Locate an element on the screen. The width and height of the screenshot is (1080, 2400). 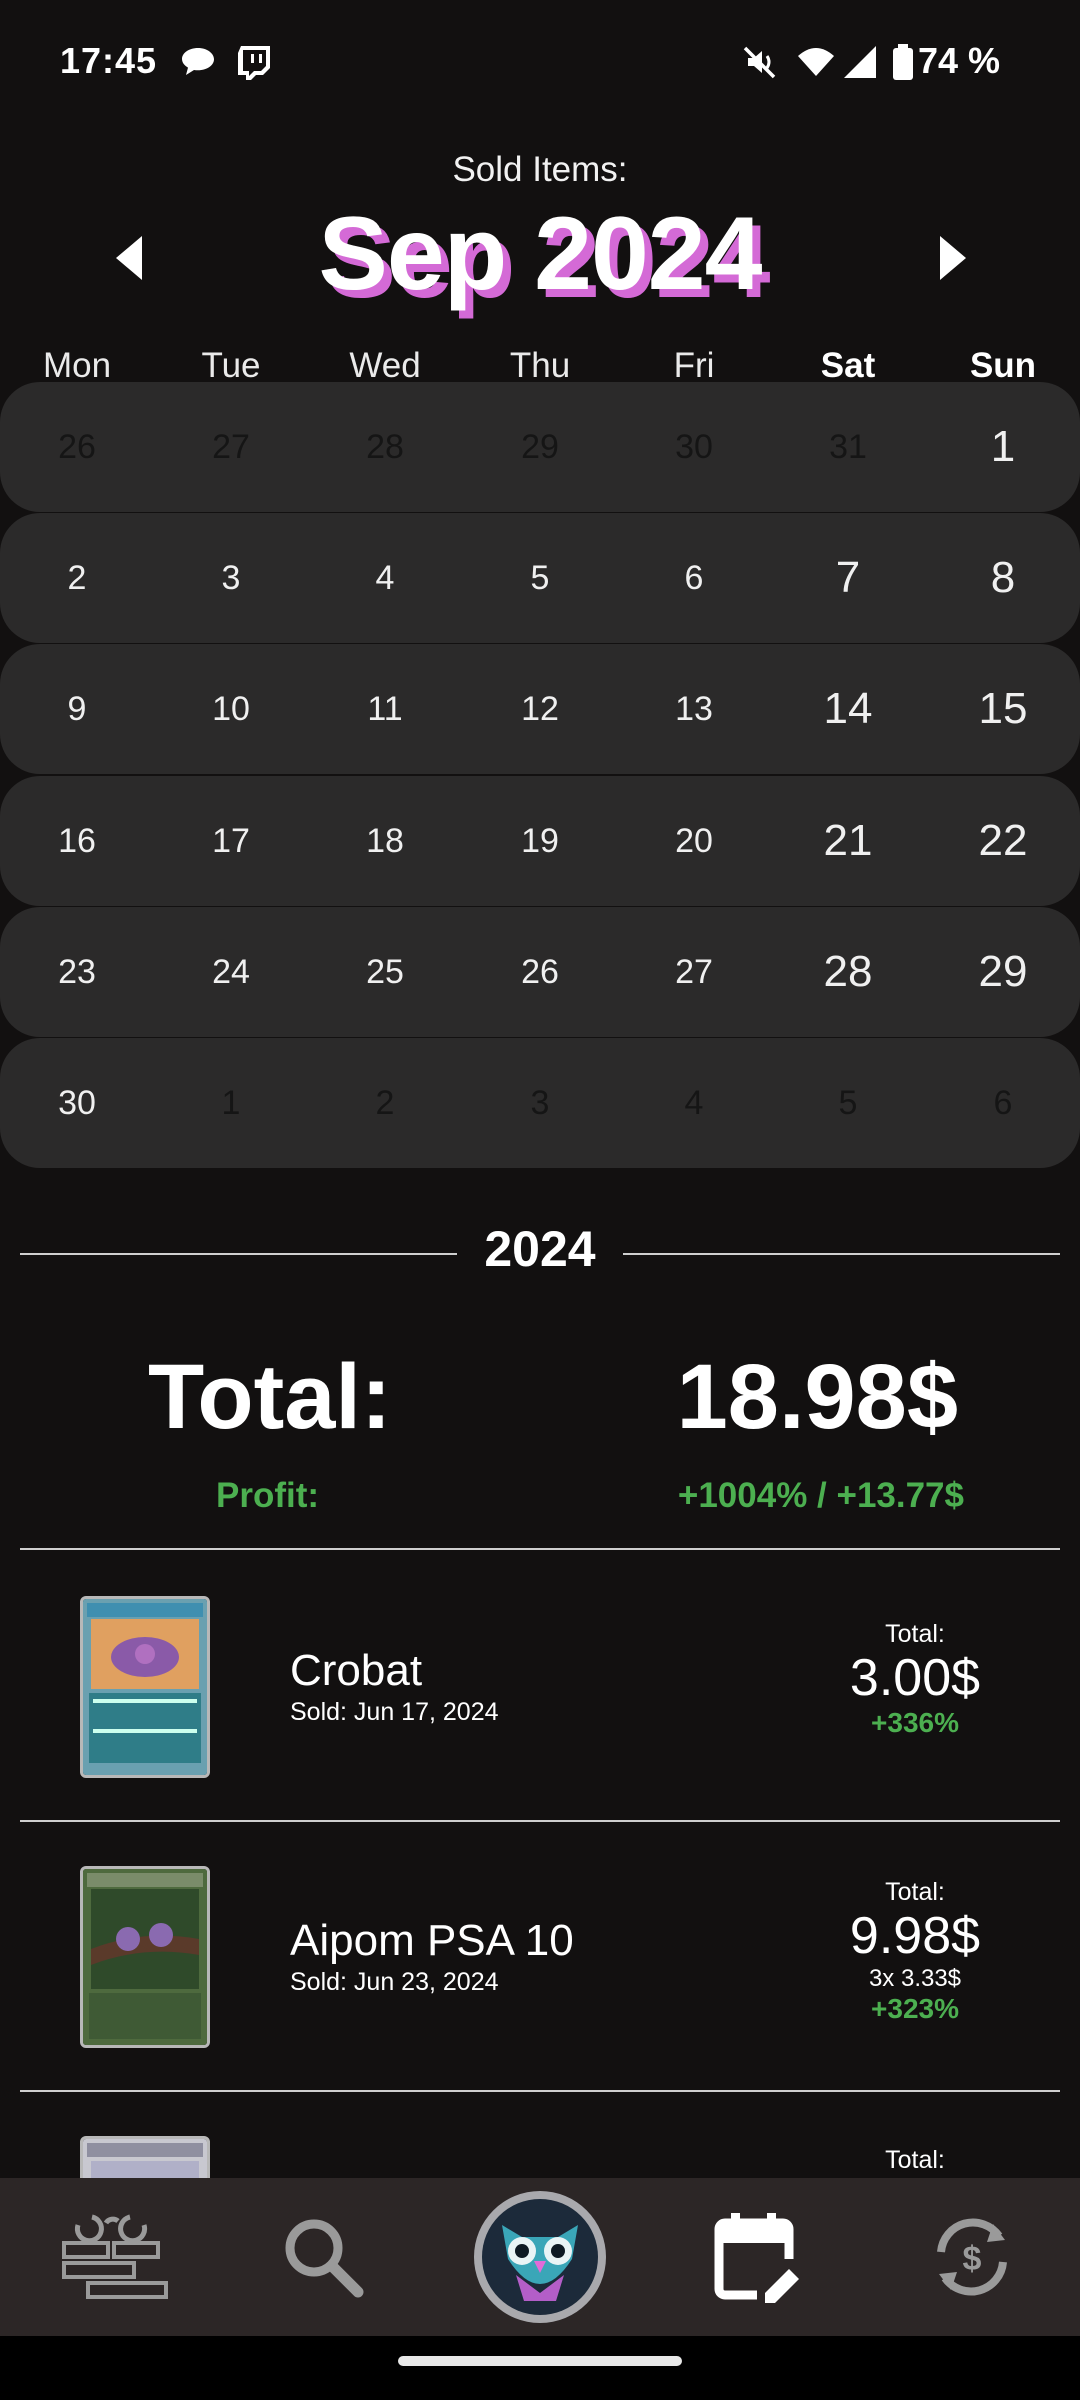
calendar-day: 10 is located at coordinates (231, 709).